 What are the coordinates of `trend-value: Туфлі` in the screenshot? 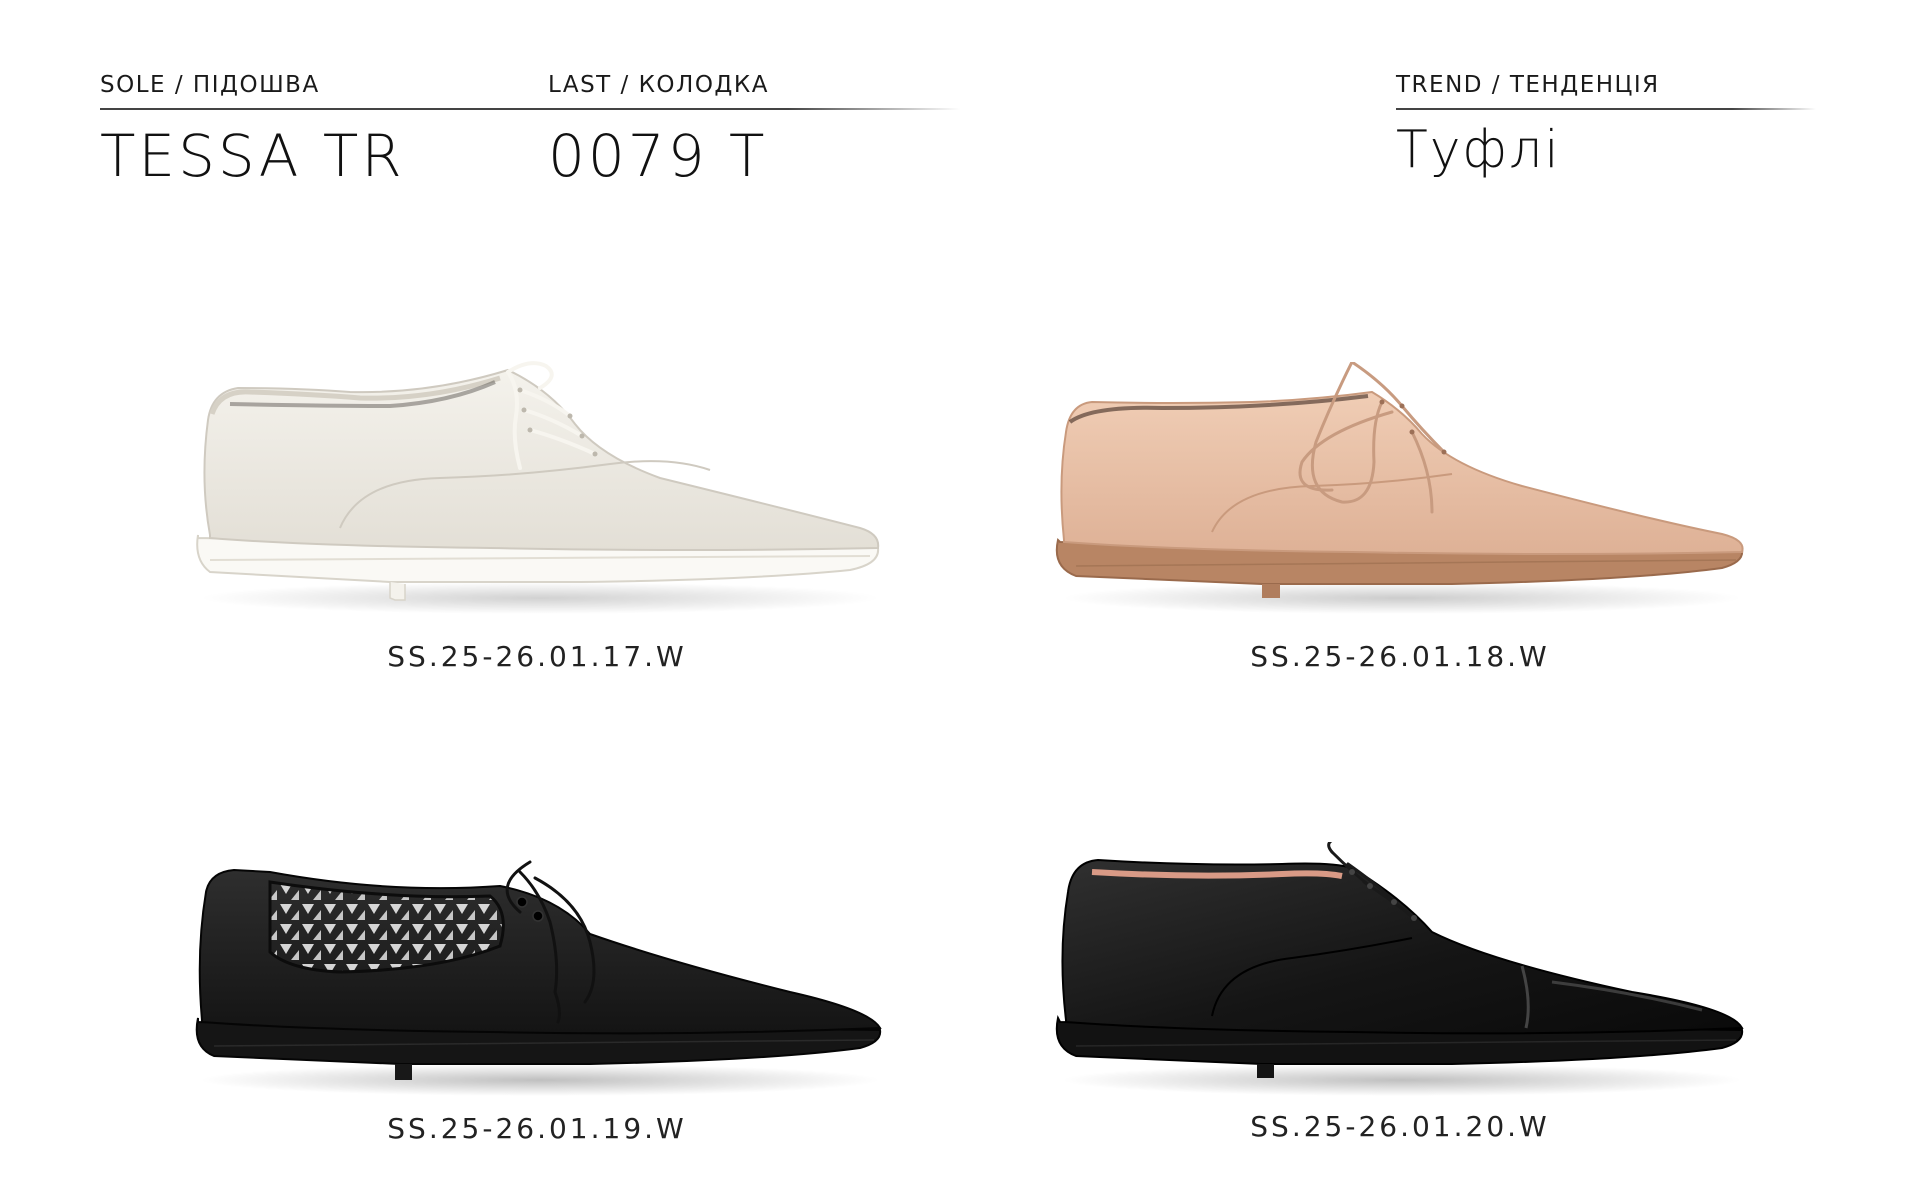 It's located at (1478, 150).